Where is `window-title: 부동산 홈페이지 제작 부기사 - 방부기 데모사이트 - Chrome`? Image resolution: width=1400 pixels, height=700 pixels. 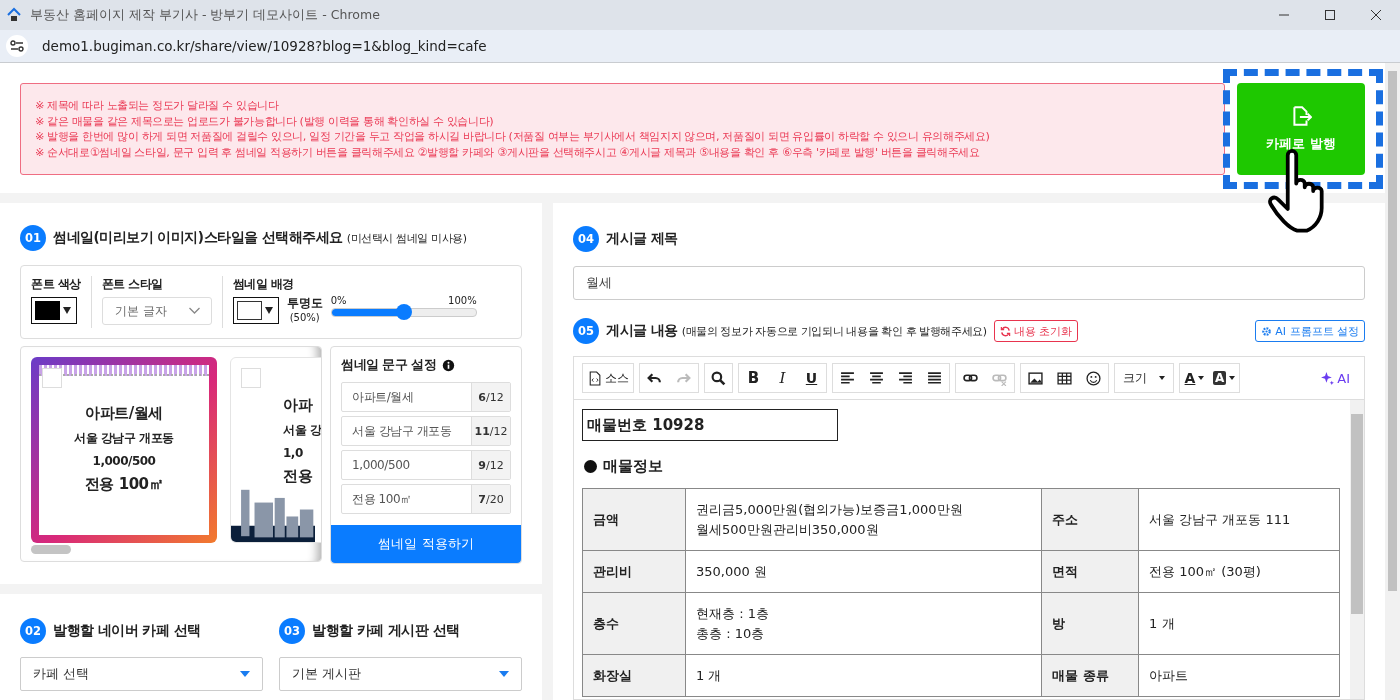
window-title: 부동산 홈페이지 제작 부기사 - 방부기 데모사이트 - Chrome is located at coordinates (205, 15).